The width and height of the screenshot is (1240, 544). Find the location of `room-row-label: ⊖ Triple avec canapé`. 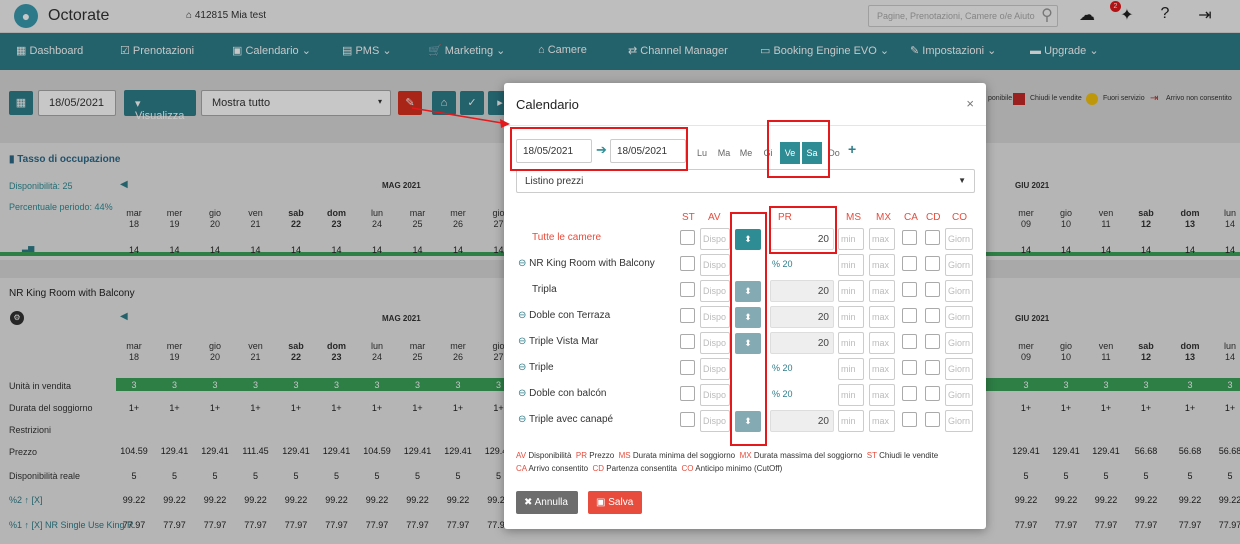

room-row-label: ⊖ Triple avec canapé is located at coordinates (565, 419).